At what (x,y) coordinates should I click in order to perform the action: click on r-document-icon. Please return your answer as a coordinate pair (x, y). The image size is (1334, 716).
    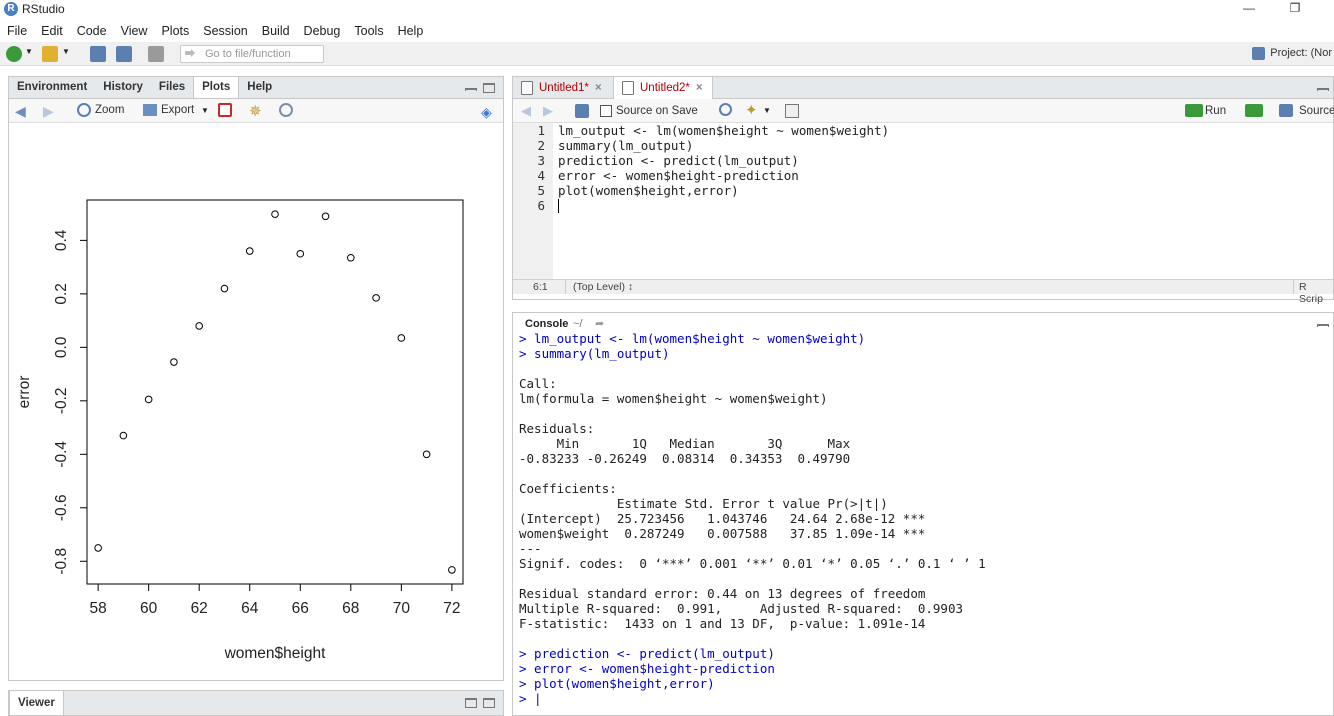
    Looking at the image, I should click on (527, 88).